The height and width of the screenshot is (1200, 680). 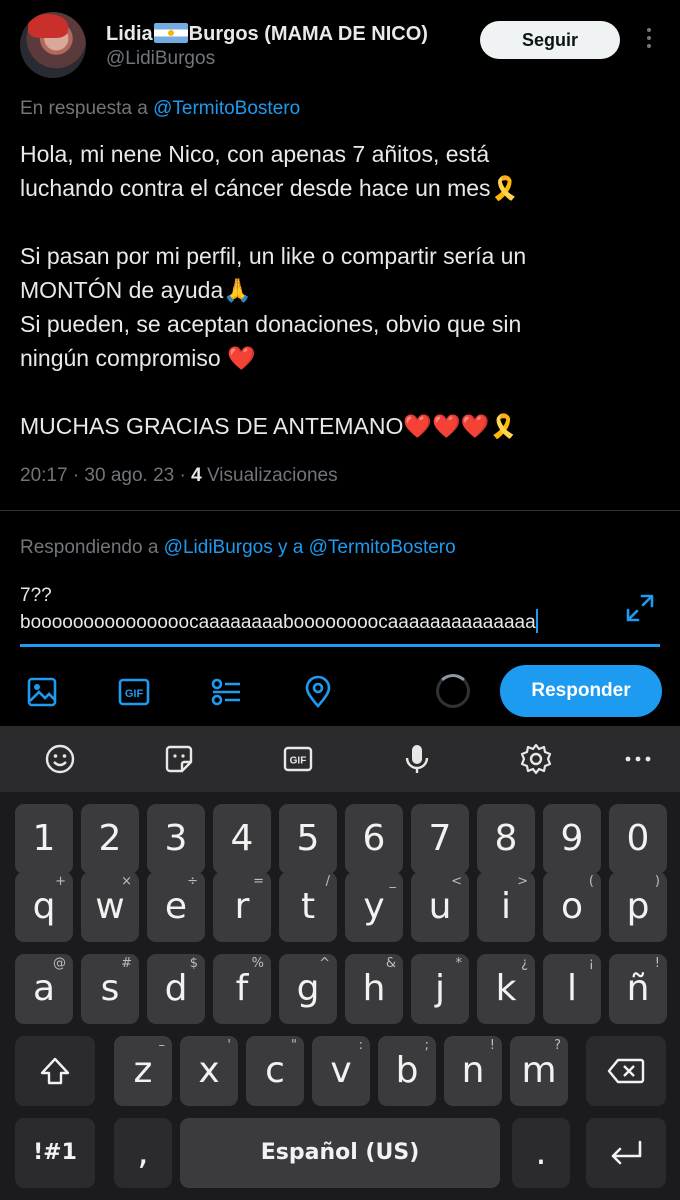 I want to click on key-7: 7, so click(x=440, y=839).